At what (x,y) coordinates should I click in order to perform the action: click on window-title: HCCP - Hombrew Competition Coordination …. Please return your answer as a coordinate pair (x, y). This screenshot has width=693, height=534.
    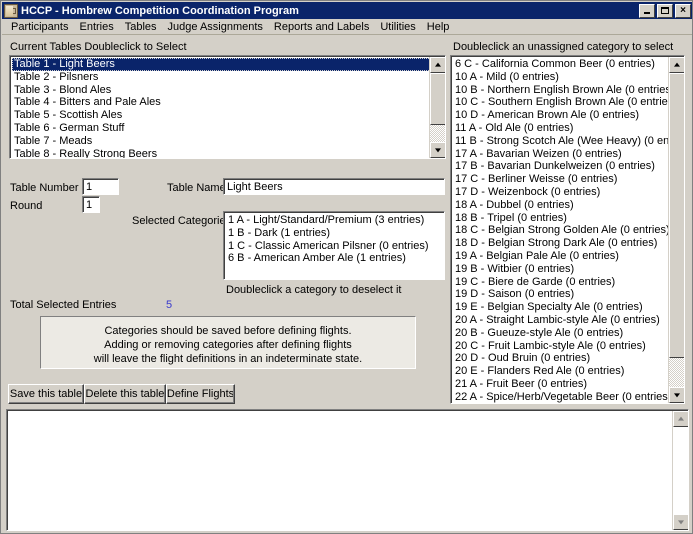
    Looking at the image, I should click on (160, 10).